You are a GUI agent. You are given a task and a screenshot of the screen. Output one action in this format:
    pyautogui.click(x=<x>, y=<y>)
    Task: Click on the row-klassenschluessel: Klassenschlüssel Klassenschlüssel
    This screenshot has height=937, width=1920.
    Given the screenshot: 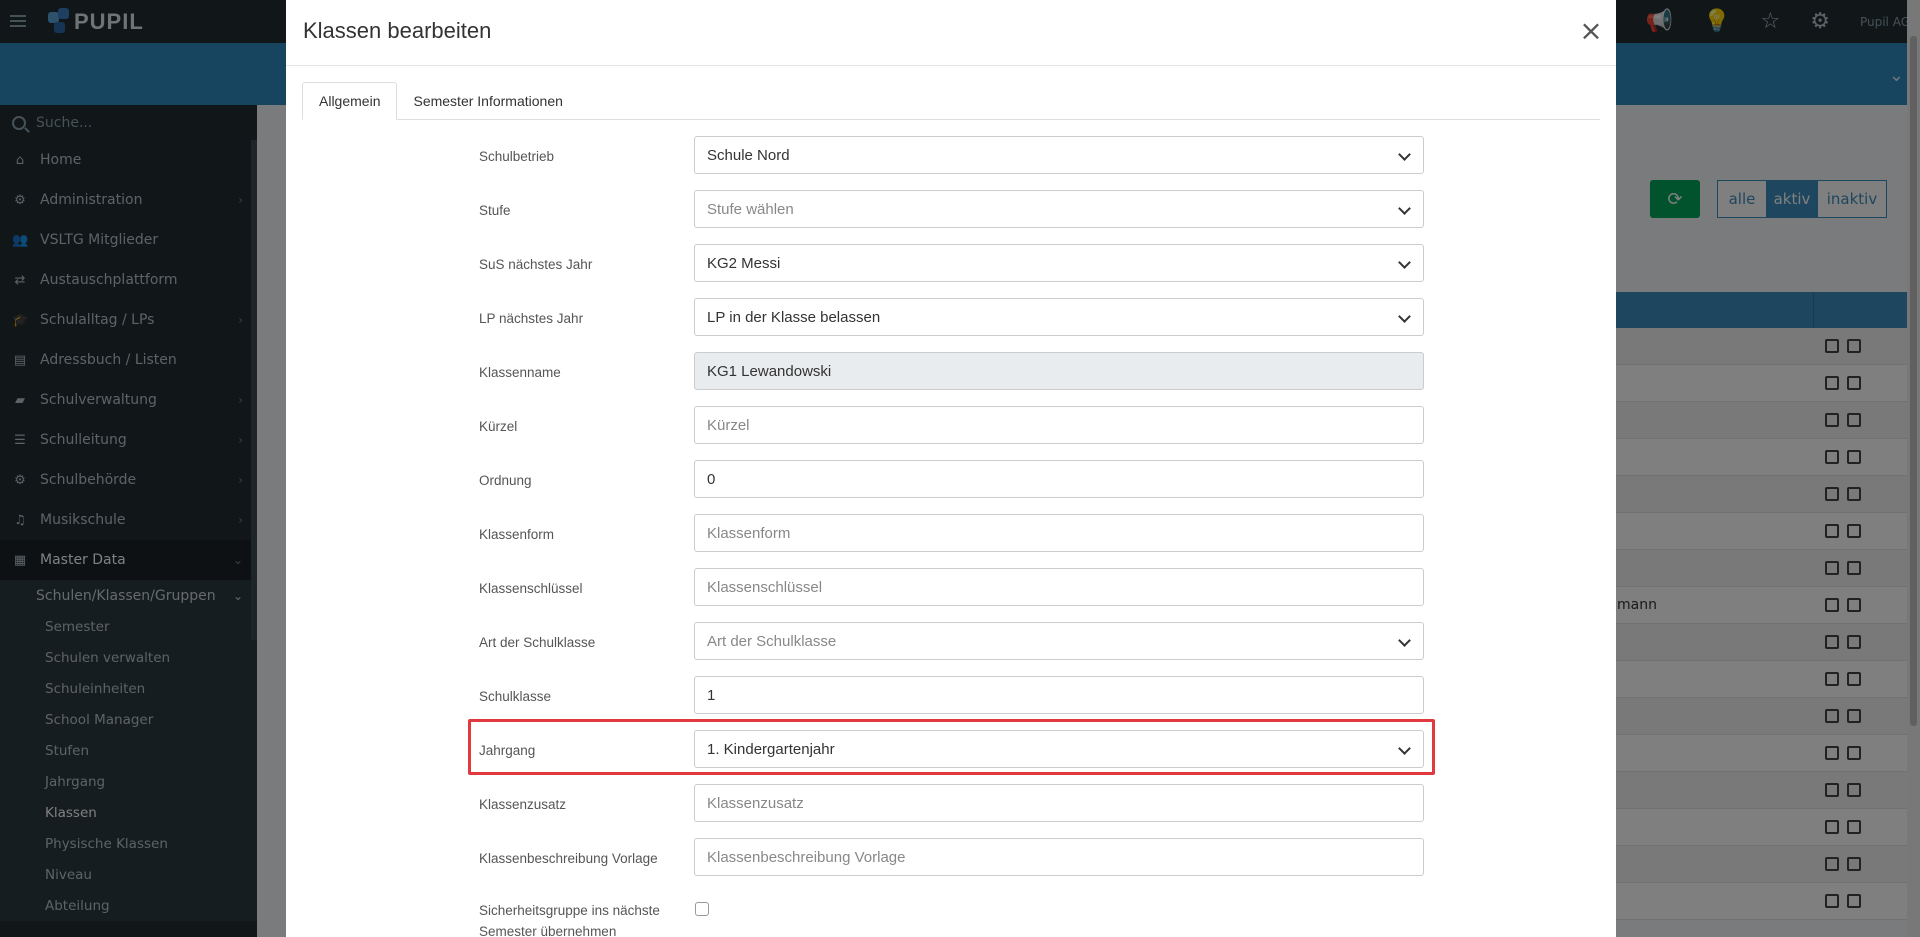 What is the action you would take?
    pyautogui.click(x=955, y=587)
    